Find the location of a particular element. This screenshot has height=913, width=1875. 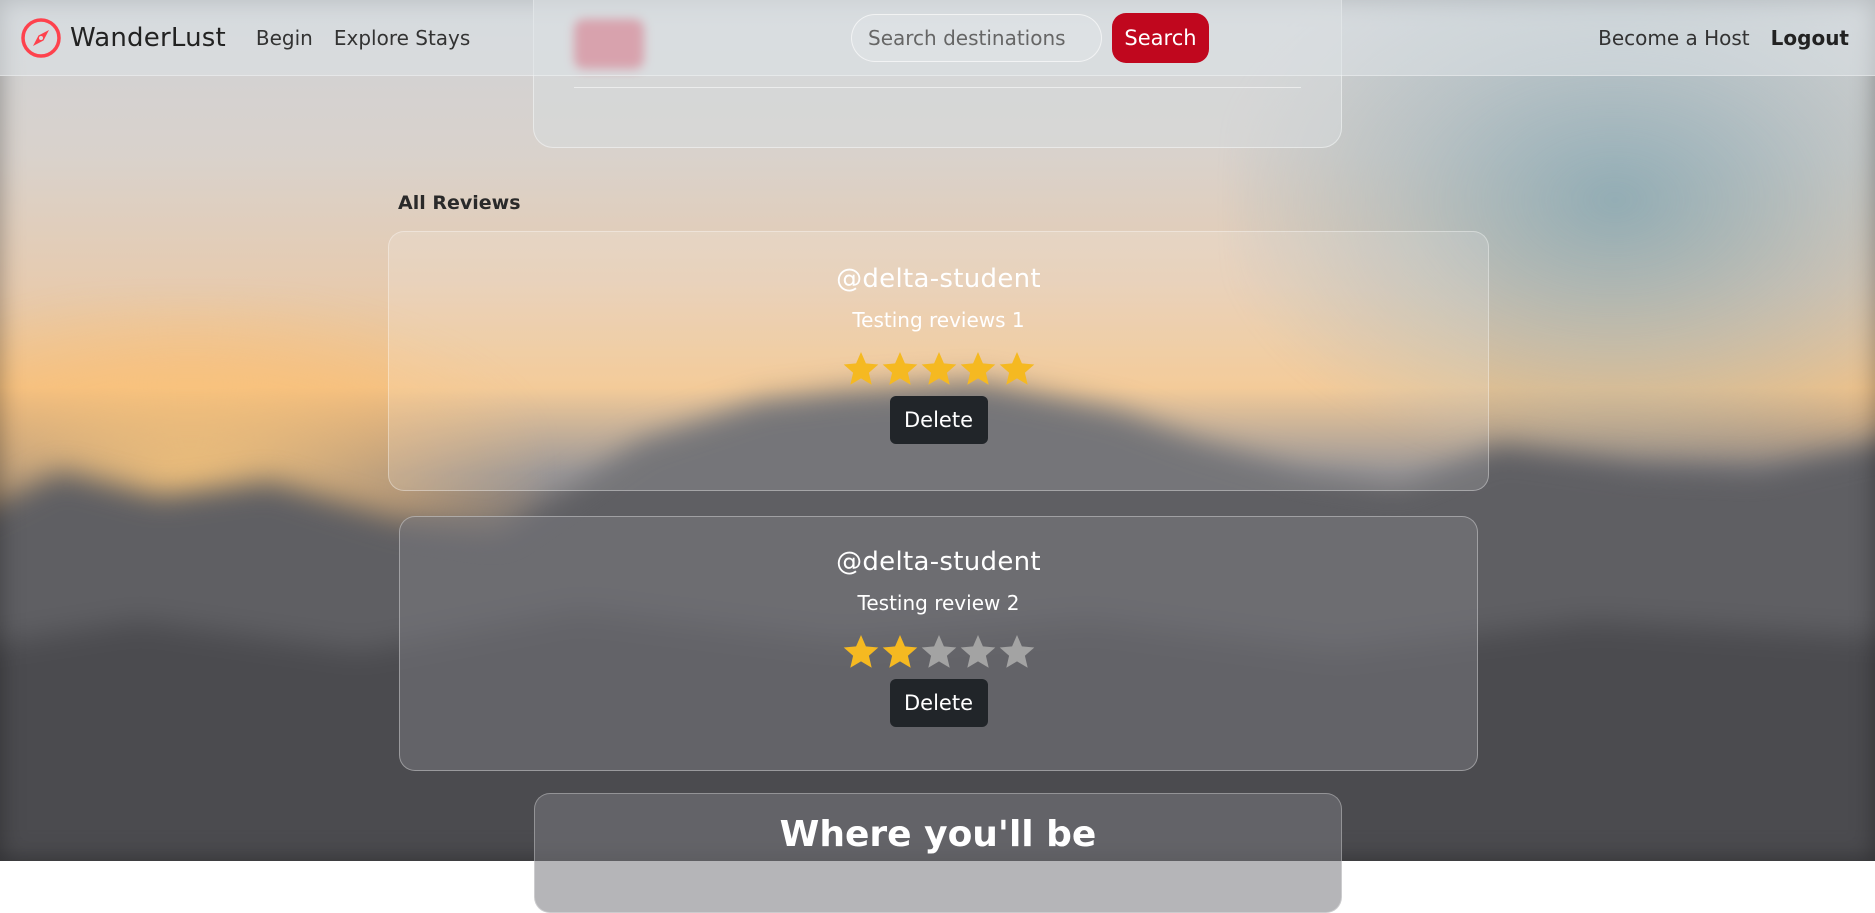

brand-link: WanderLust is located at coordinates (123, 38).